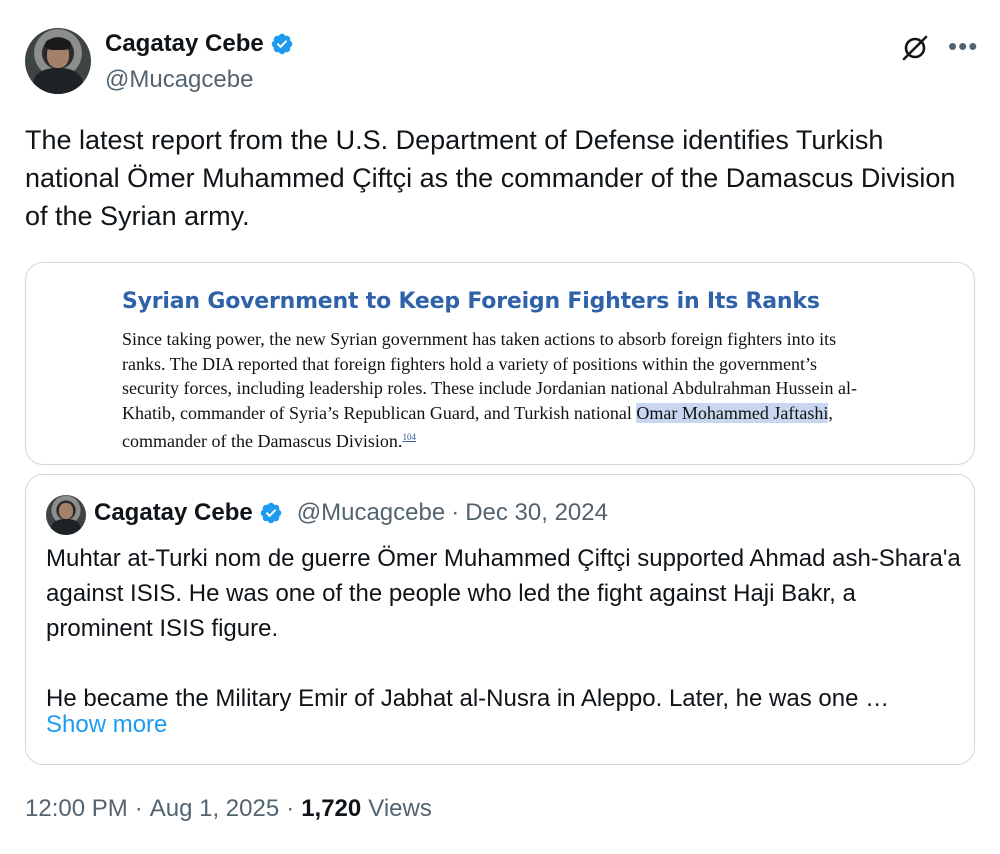  Describe the element at coordinates (732, 412) in the screenshot. I see `highlighted-name: Omar Mohammed Jaftashi` at that location.